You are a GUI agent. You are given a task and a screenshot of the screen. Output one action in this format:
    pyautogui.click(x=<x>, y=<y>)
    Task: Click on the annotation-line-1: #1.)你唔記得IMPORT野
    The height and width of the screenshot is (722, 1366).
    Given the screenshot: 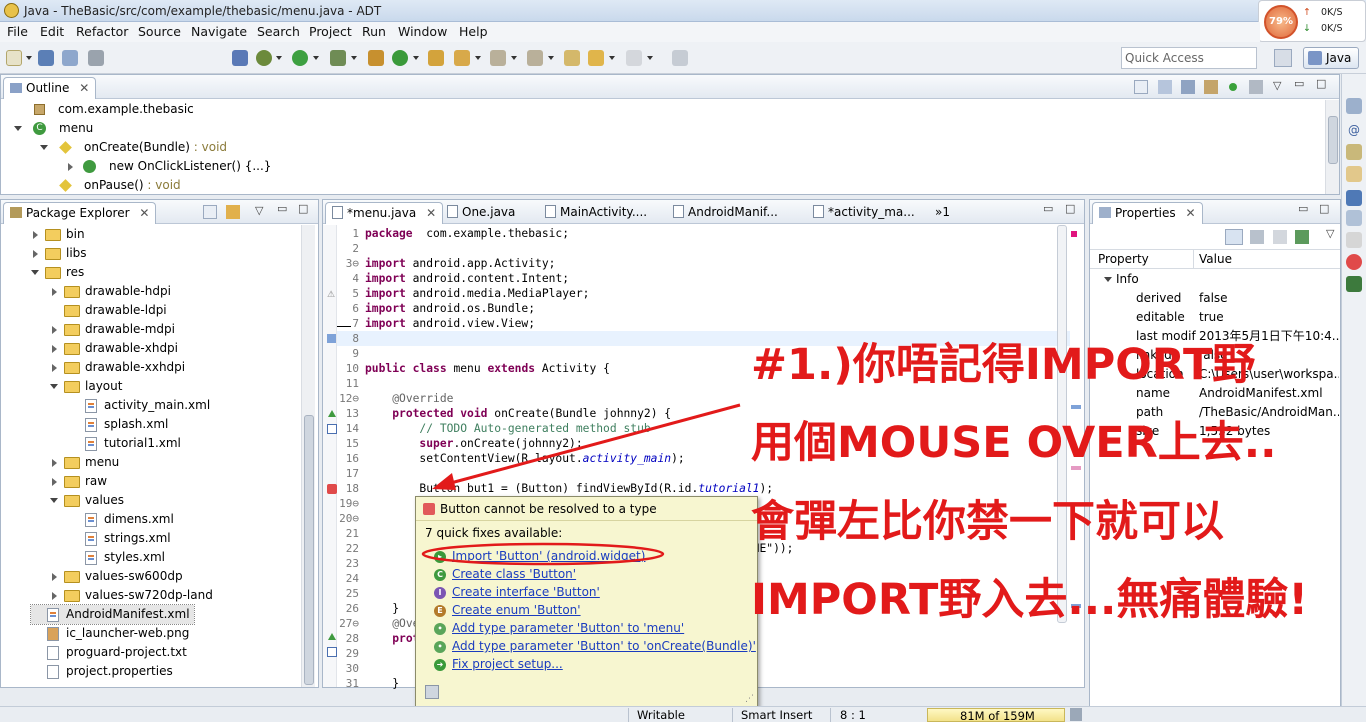 What is the action you would take?
    pyautogui.click(x=1003, y=365)
    